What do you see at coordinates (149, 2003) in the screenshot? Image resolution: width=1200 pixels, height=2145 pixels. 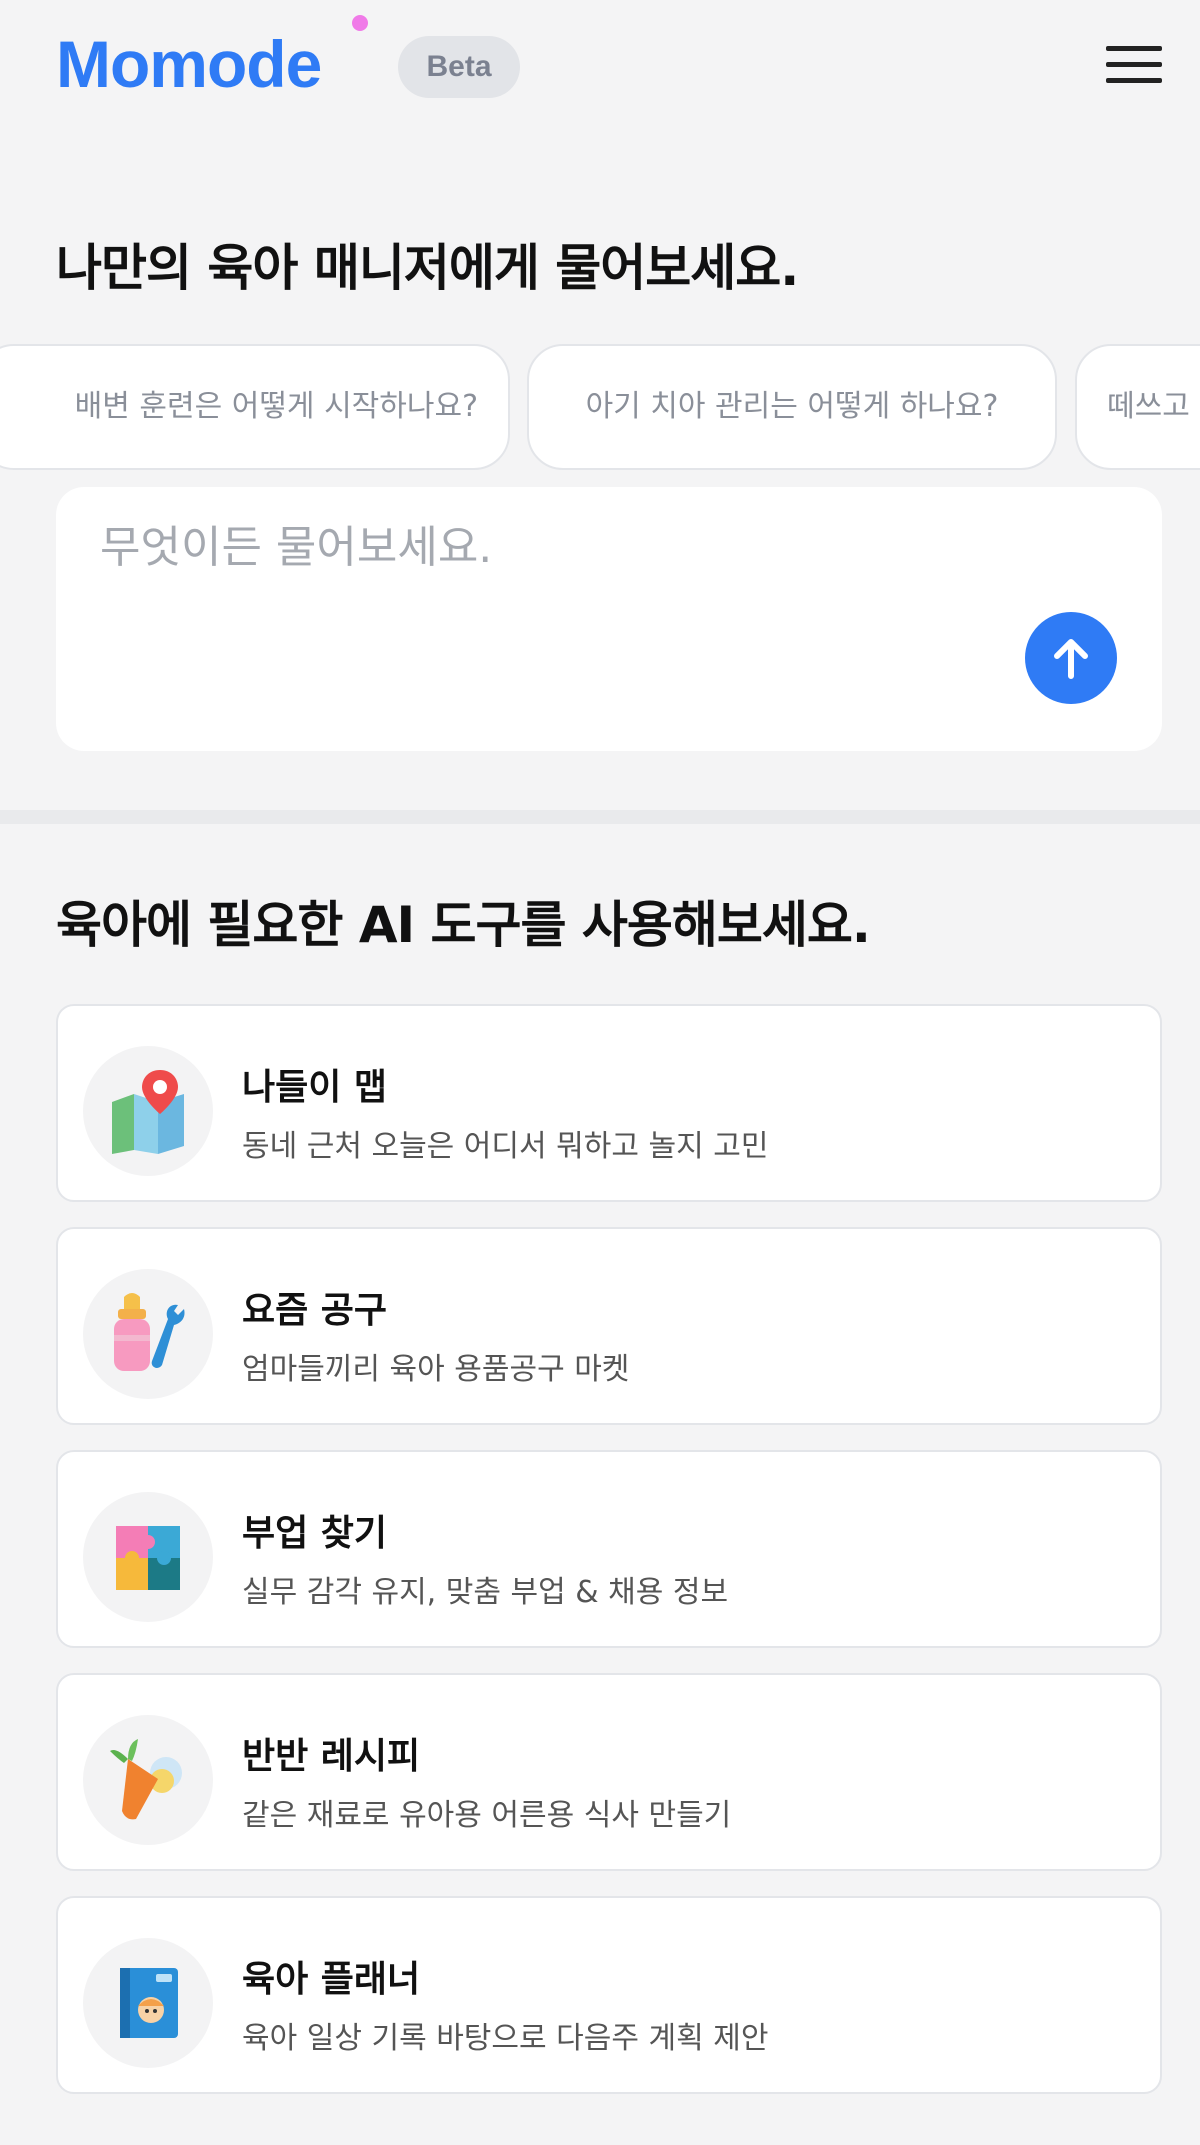 I see `planner-book-icon` at bounding box center [149, 2003].